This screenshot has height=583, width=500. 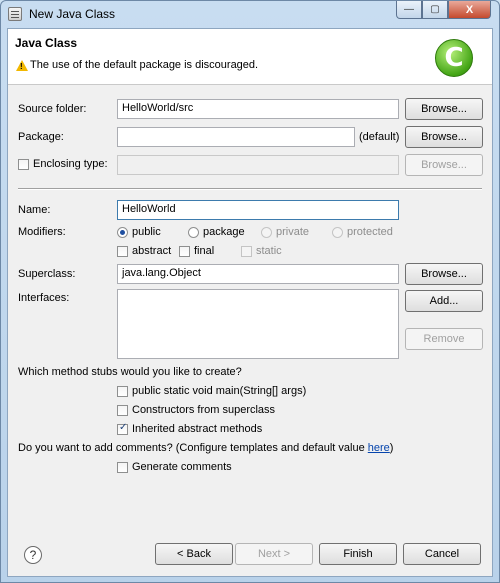 What do you see at coordinates (435, 10) in the screenshot?
I see `maximize-button: ▢` at bounding box center [435, 10].